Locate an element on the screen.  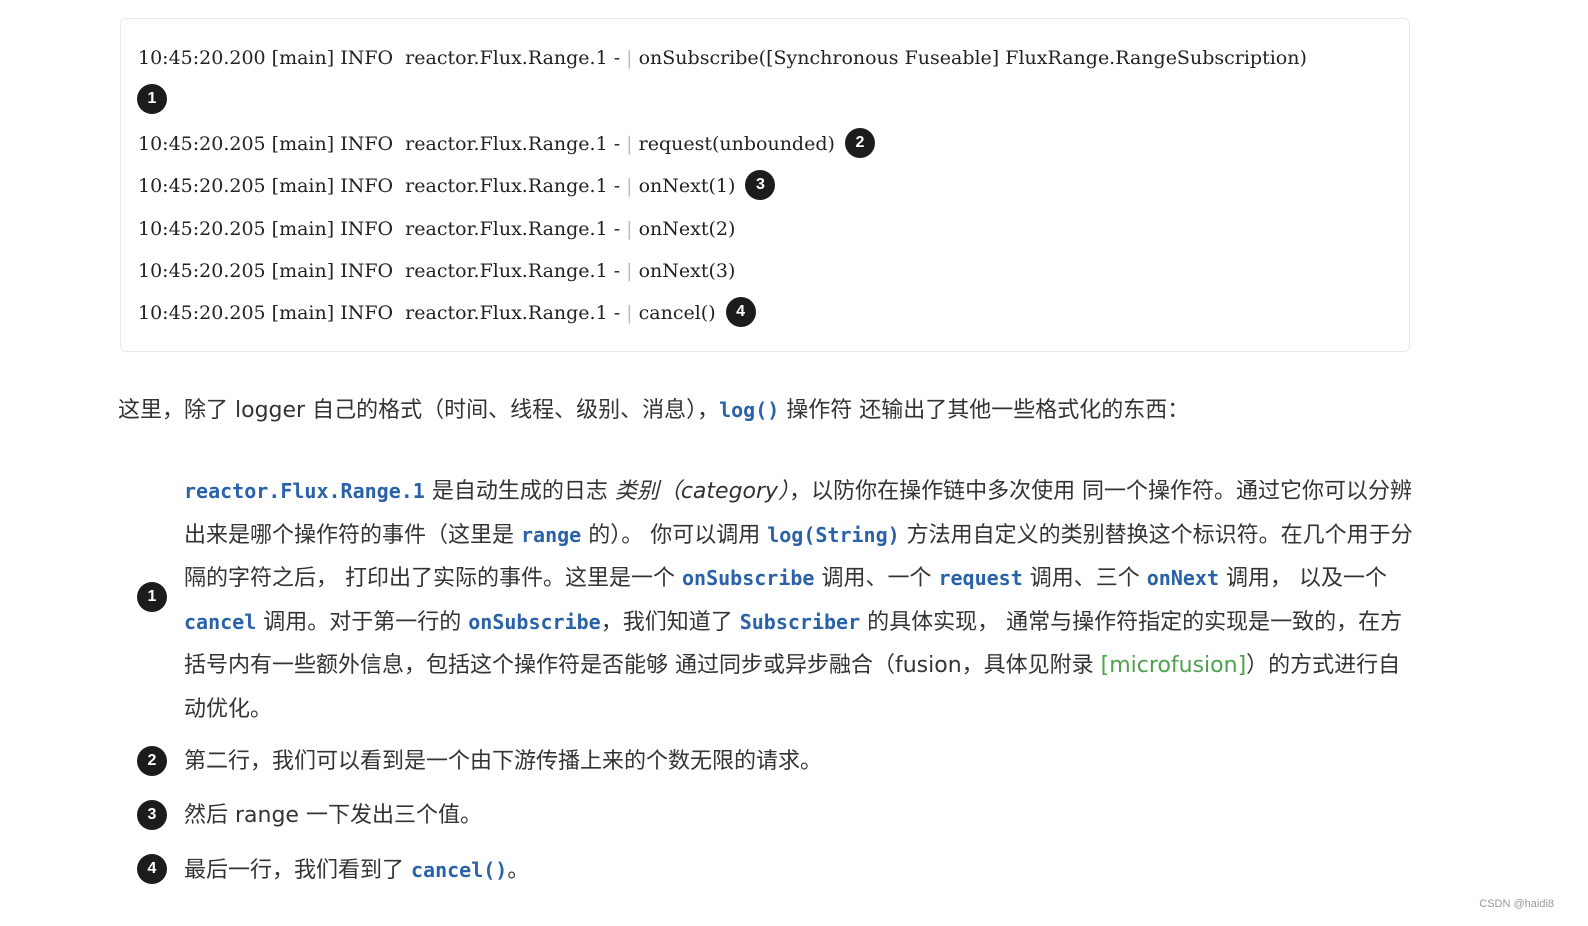
explanation-2: 第二行，我们可以看到是一个由下游传播上来的个数无限的请求。 is located at coordinates (503, 761).